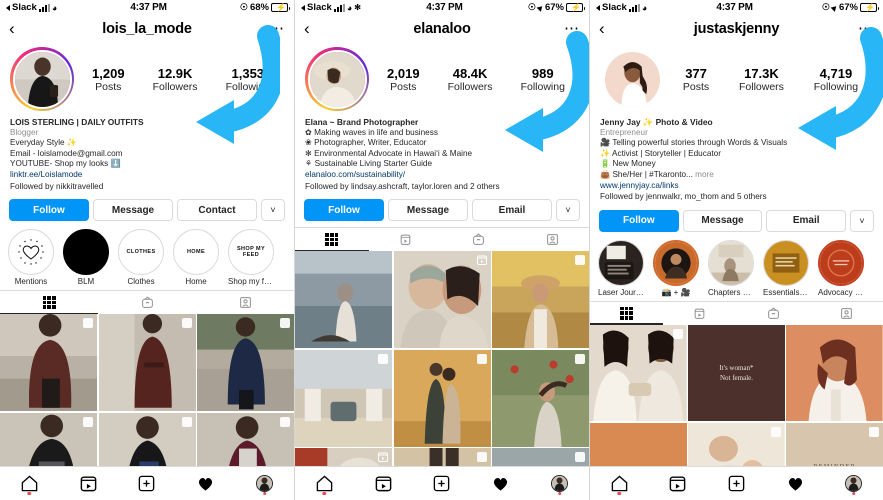 Image resolution: width=883 pixels, height=500 pixels. Describe the element at coordinates (86, 257) in the screenshot. I see `highlight-item: BLM` at that location.